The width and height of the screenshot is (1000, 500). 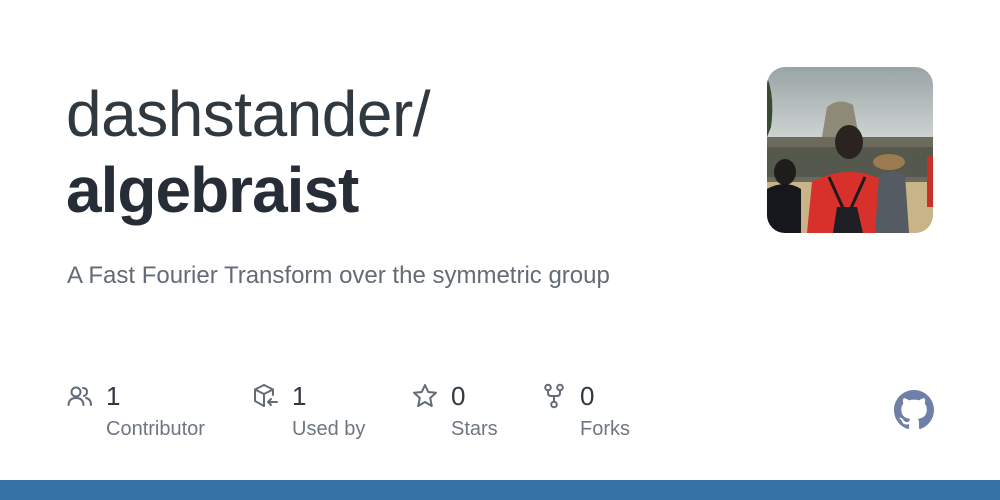 I want to click on stat-label: Used by, so click(x=329, y=429).